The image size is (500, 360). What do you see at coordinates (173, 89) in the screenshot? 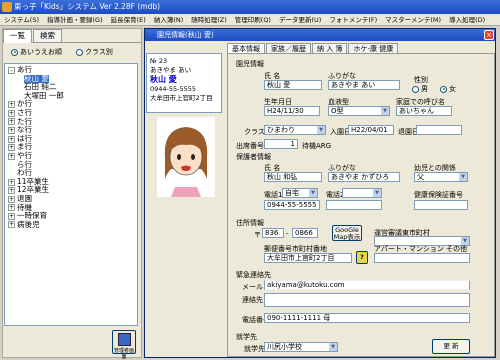
I see `card-tel: 0944-55-5555` at bounding box center [173, 89].